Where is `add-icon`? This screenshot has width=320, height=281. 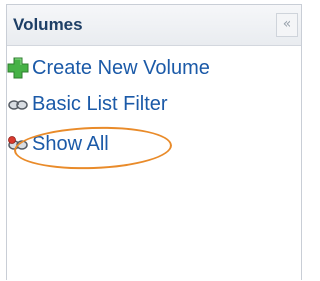
add-icon is located at coordinates (18, 68).